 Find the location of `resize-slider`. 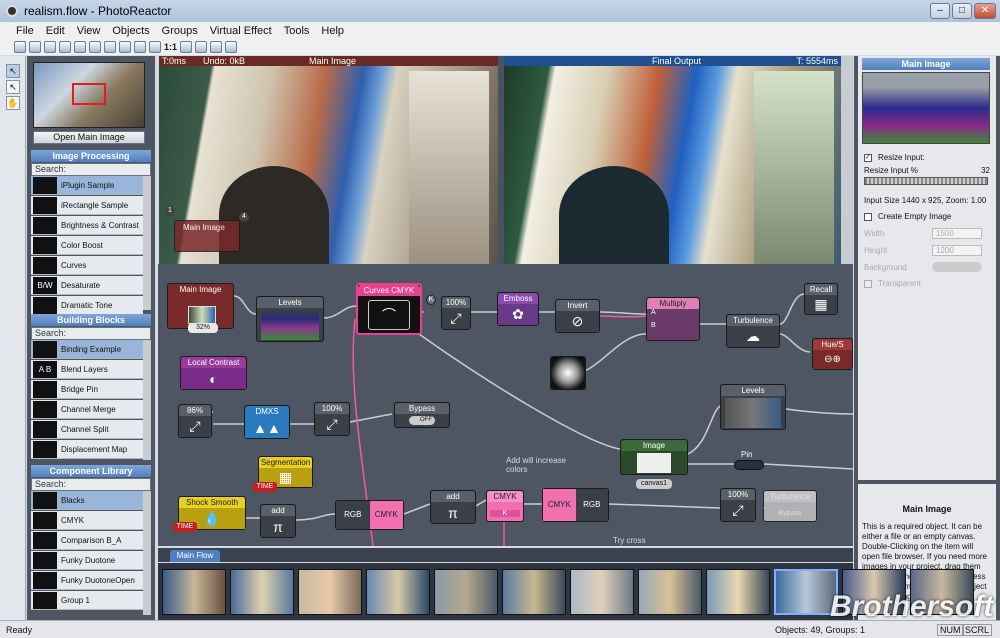

resize-slider is located at coordinates (926, 181).